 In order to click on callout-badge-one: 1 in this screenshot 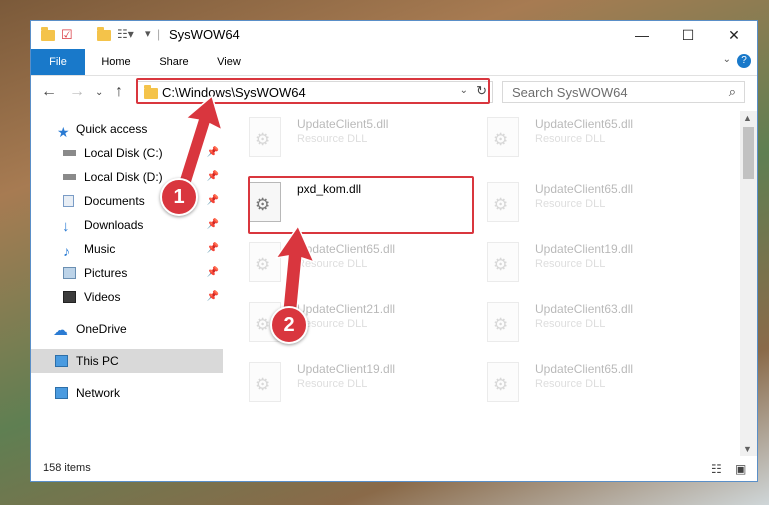, I will do `click(179, 197)`.